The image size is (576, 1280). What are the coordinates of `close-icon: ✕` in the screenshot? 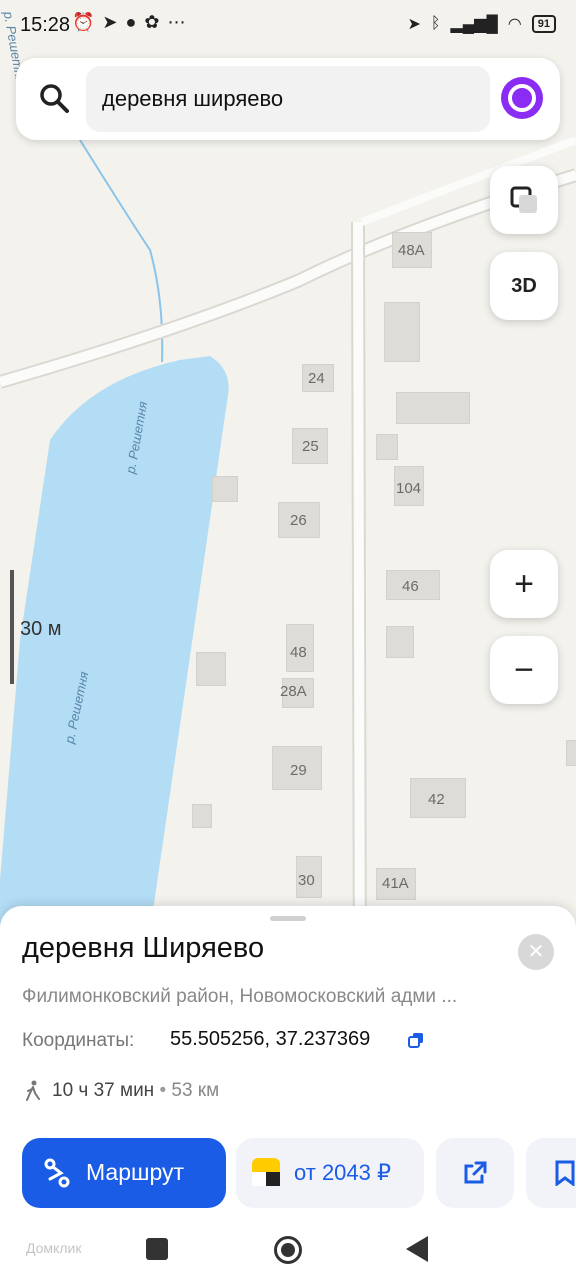 It's located at (536, 952).